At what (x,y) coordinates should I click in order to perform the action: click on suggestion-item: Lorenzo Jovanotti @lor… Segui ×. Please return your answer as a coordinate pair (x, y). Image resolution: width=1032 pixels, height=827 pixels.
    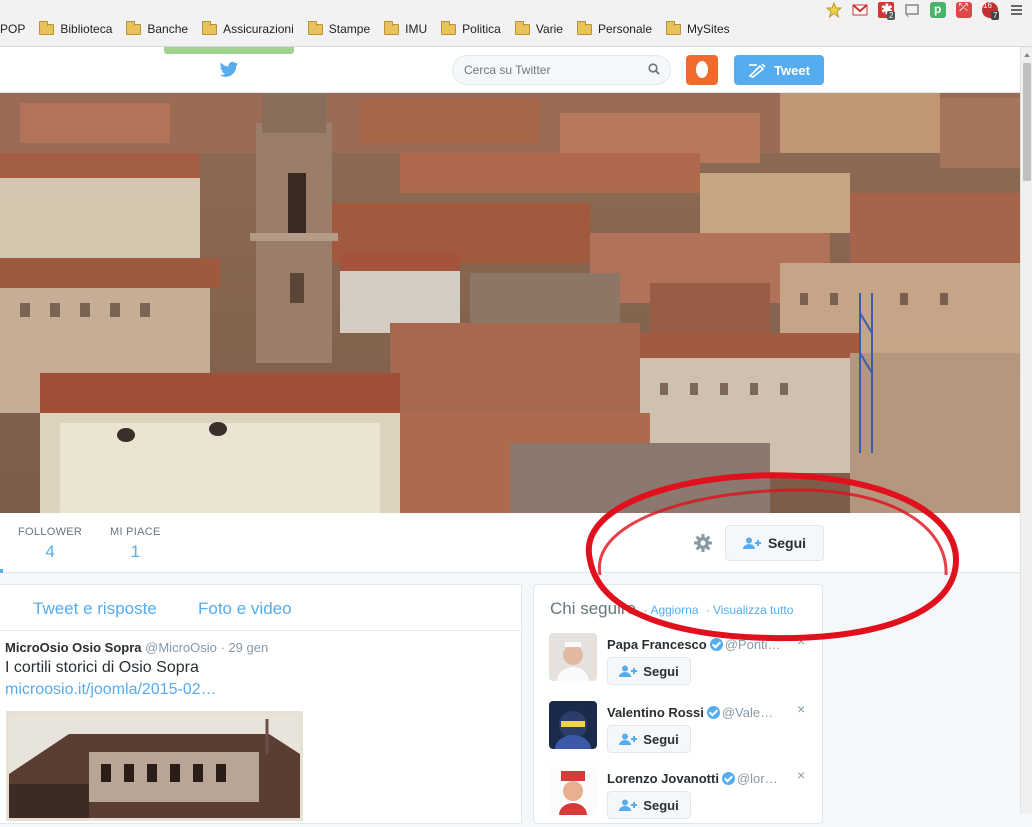
    Looking at the image, I should click on (684, 797).